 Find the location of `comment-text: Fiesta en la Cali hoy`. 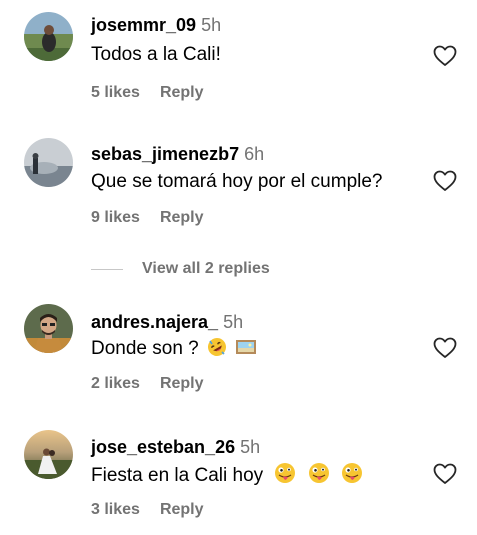

comment-text: Fiesta en la Cali hoy is located at coordinates (227, 475).